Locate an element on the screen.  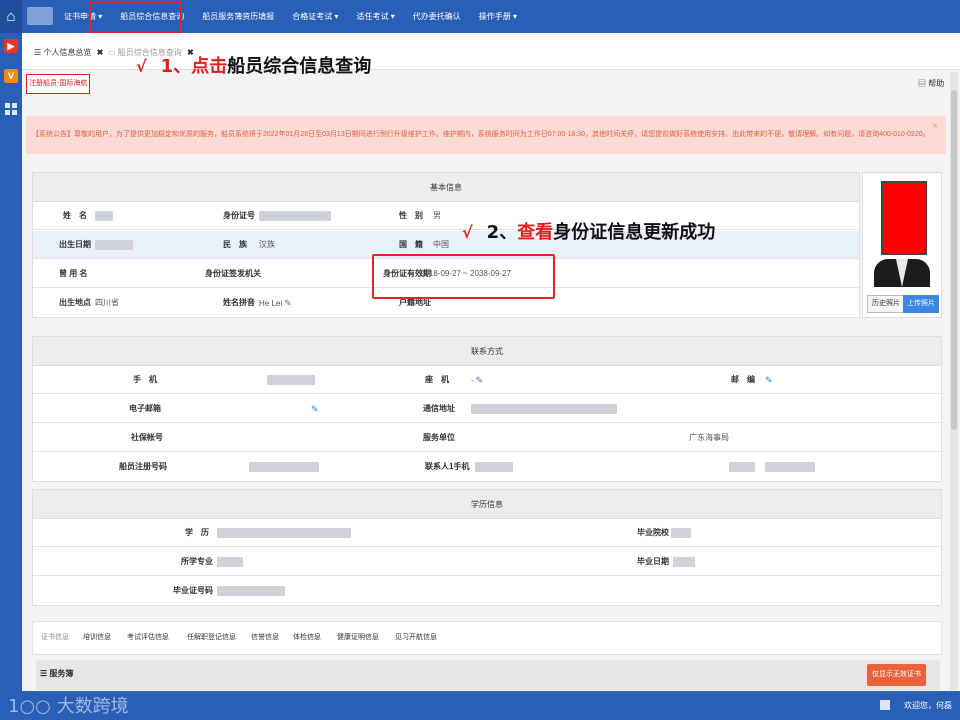
left-rail: ▶ V is located at coordinates (11, 362).